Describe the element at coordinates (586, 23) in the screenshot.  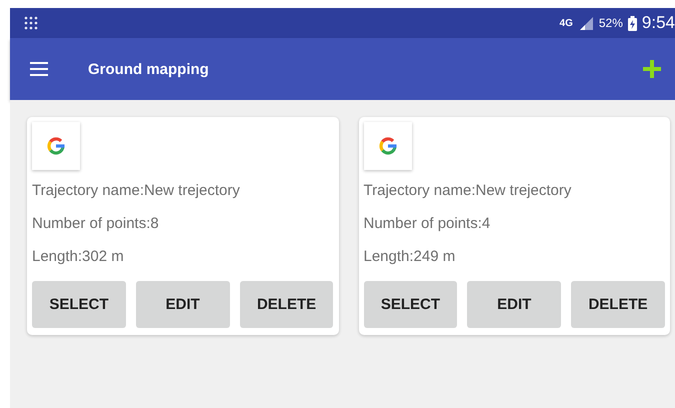
I see `signal-icon` at that location.